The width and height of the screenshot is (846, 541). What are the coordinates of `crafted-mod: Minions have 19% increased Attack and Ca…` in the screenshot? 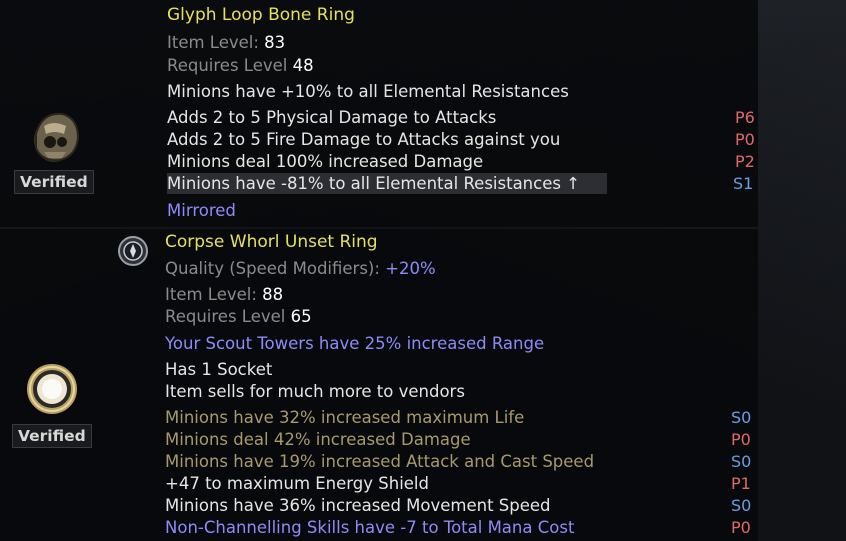 It's located at (380, 461).